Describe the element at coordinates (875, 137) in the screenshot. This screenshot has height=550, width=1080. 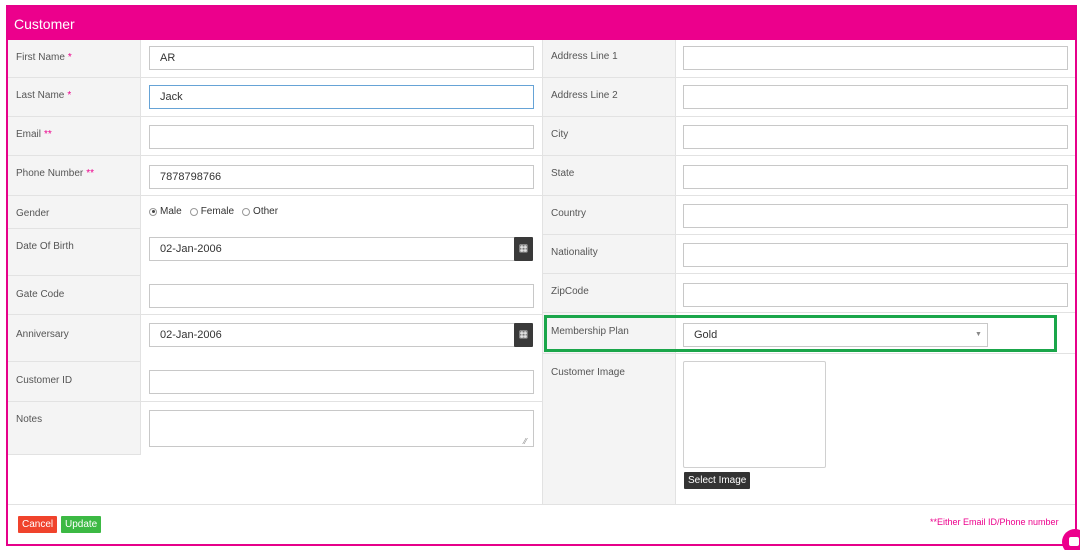
I see `city-input` at that location.